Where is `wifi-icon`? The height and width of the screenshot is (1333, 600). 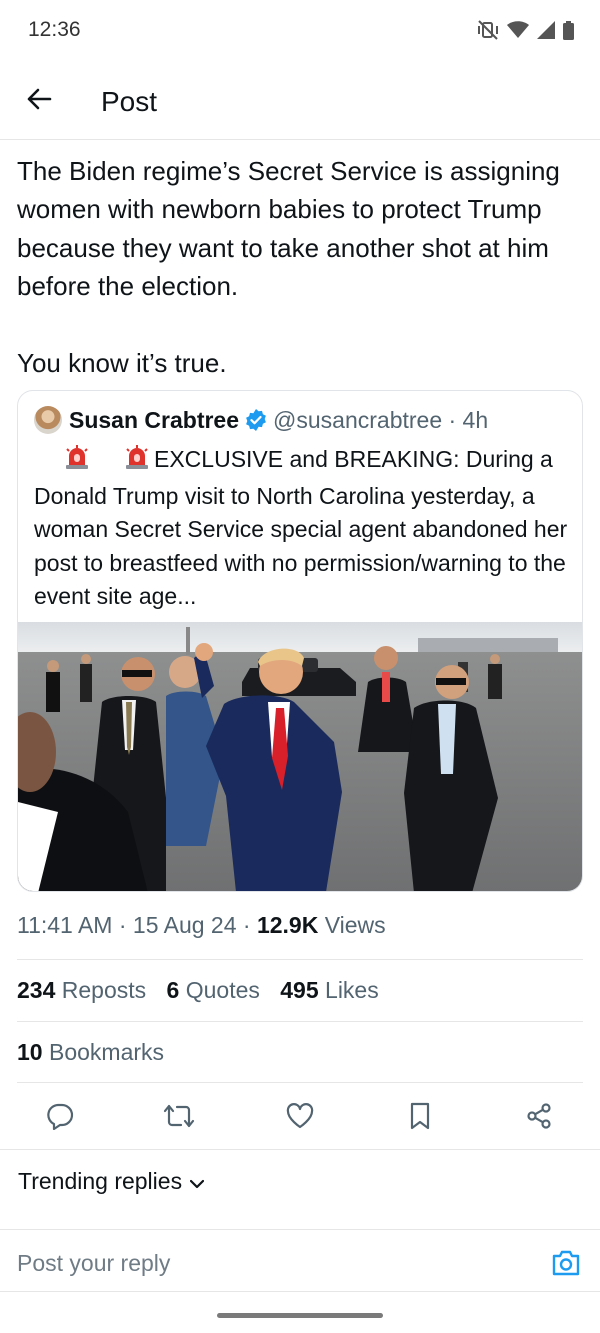 wifi-icon is located at coordinates (518, 32).